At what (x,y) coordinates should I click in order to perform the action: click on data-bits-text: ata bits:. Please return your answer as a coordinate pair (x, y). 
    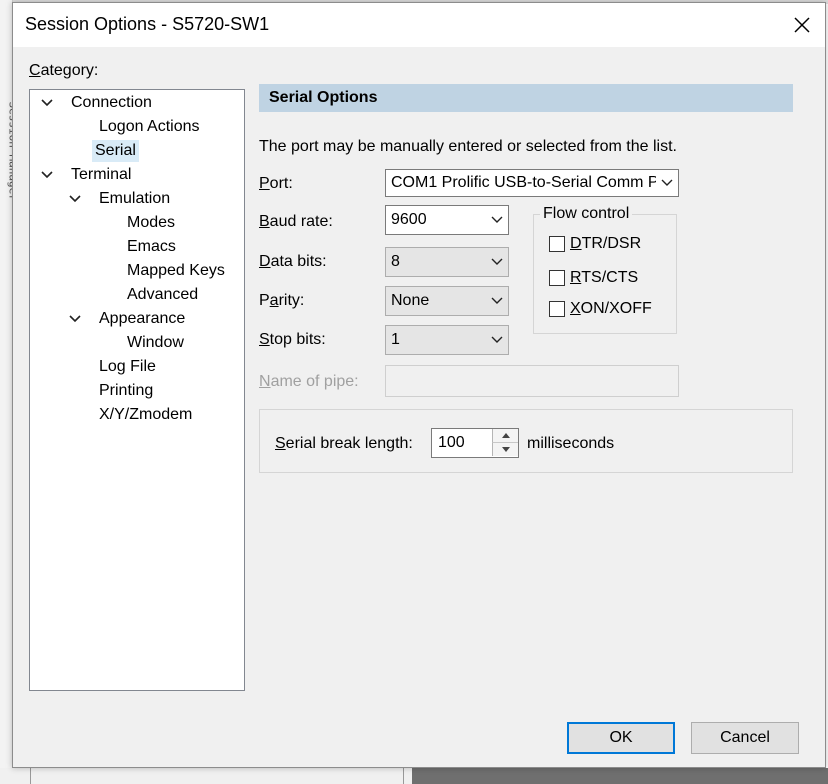
    Looking at the image, I should click on (298, 261).